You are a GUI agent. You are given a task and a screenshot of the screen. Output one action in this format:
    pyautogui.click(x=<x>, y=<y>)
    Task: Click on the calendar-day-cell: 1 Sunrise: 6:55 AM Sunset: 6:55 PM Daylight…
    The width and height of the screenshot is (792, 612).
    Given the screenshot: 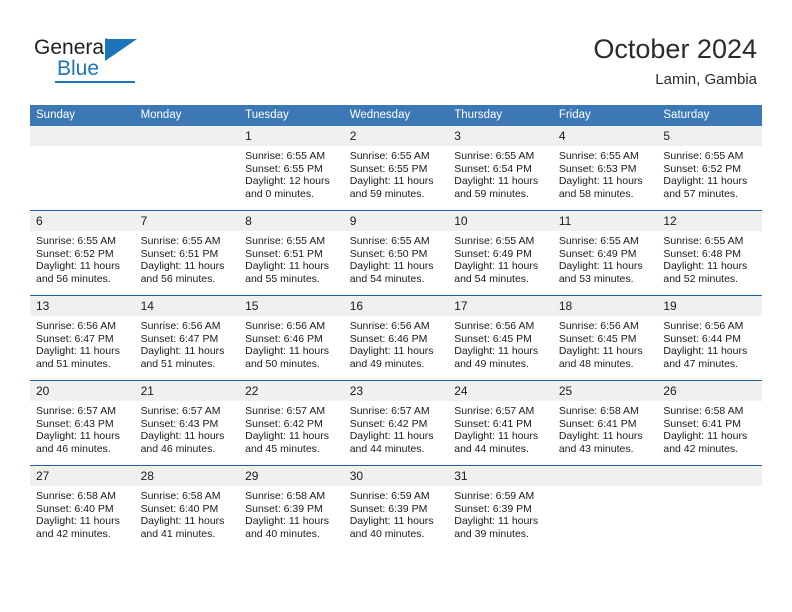 What is the action you would take?
    pyautogui.click(x=291, y=168)
    